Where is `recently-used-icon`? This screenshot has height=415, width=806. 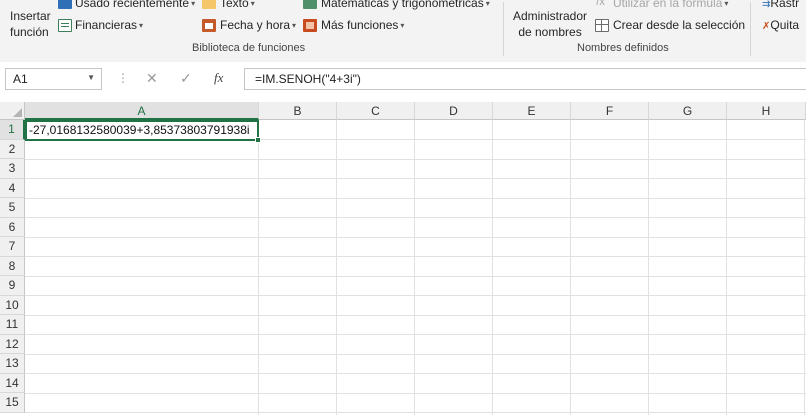 recently-used-icon is located at coordinates (65, 4).